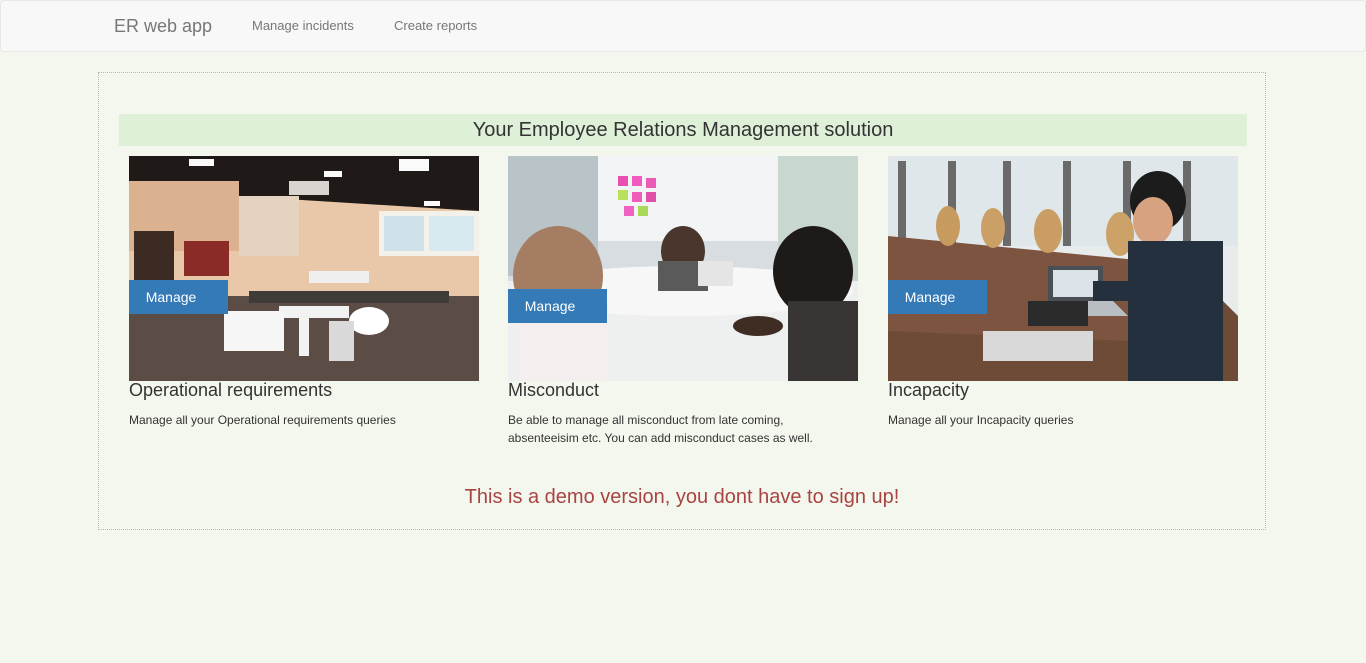  What do you see at coordinates (163, 26) in the screenshot?
I see `brand-link: ER web app` at bounding box center [163, 26].